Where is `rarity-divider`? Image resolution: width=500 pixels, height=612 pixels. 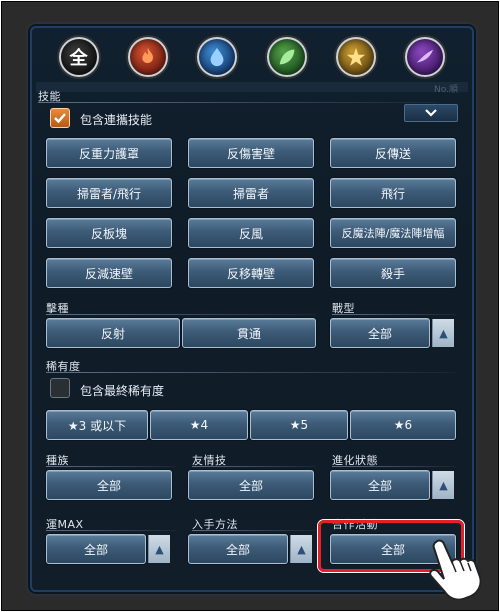 rarity-divider is located at coordinates (251, 372).